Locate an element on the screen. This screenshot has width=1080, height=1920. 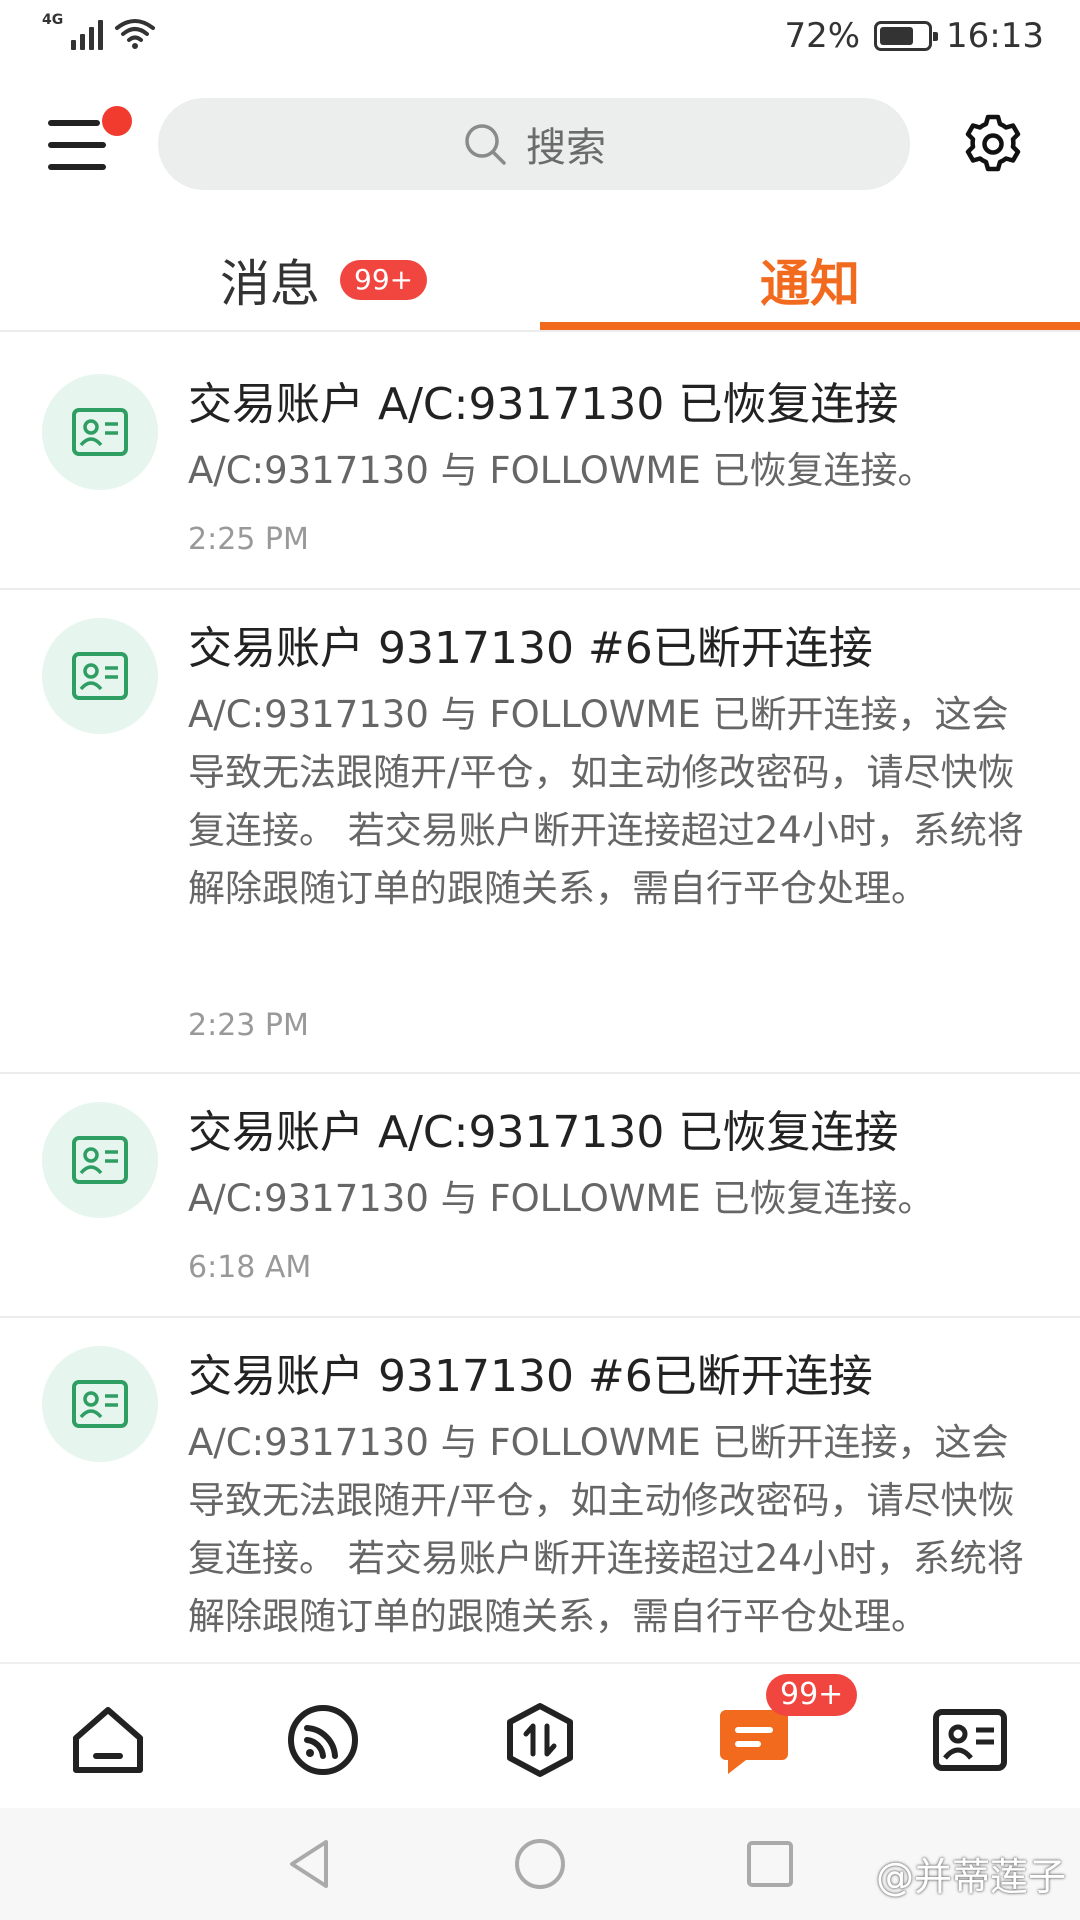
menu-line-middle is located at coordinates (77, 145).